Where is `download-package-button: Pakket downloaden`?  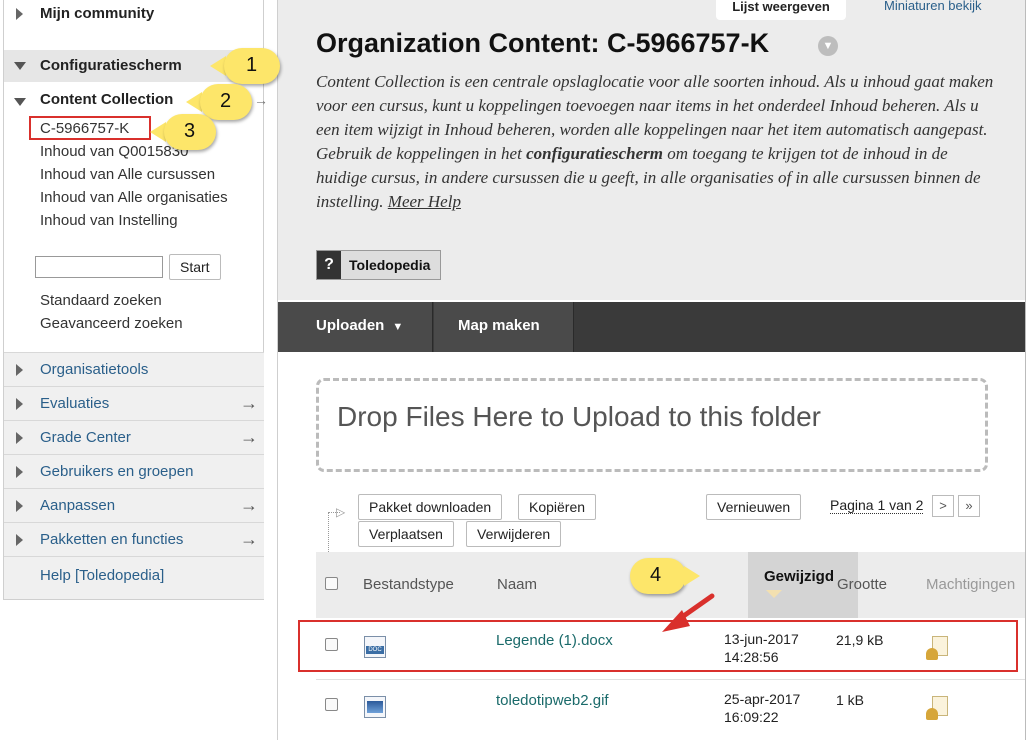 download-package-button: Pakket downloaden is located at coordinates (430, 507).